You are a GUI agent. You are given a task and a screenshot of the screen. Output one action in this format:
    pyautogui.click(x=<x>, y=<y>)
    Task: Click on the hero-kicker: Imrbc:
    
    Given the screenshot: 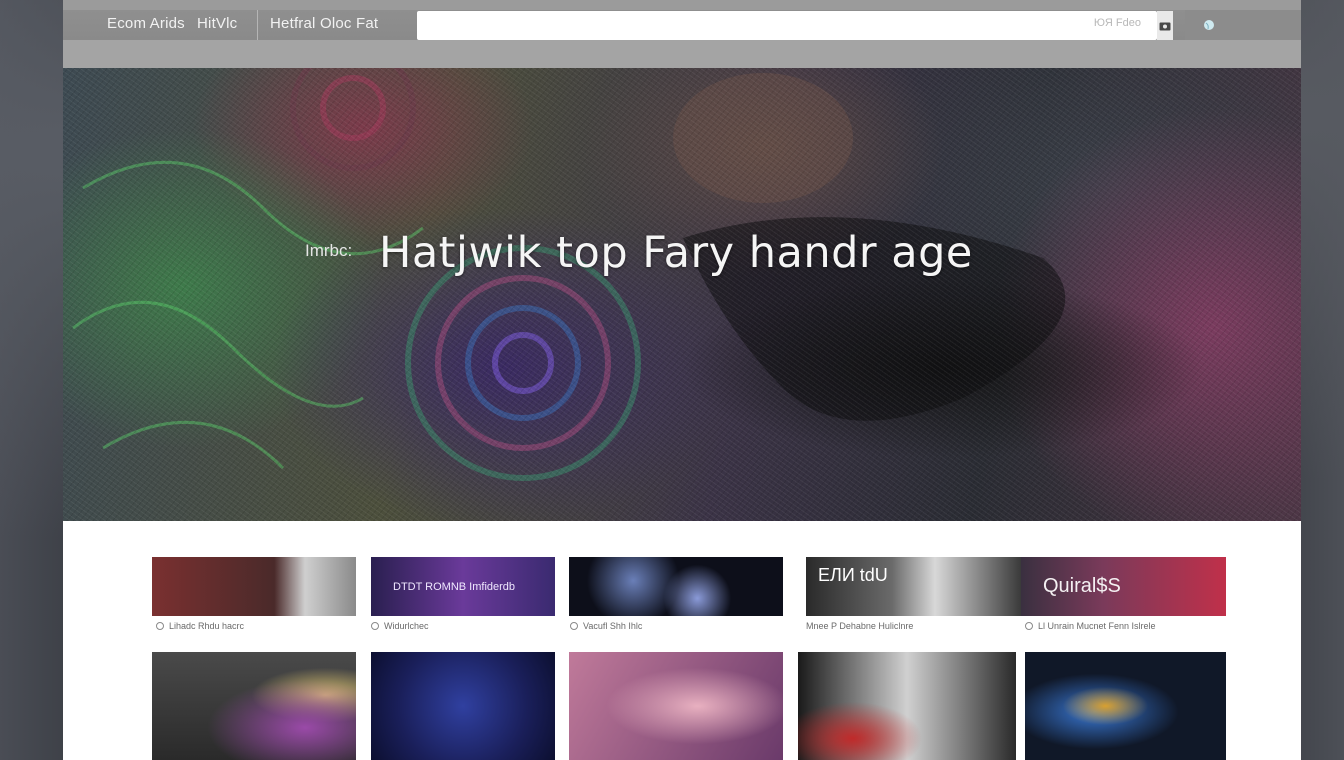 What is the action you would take?
    pyautogui.click(x=329, y=250)
    